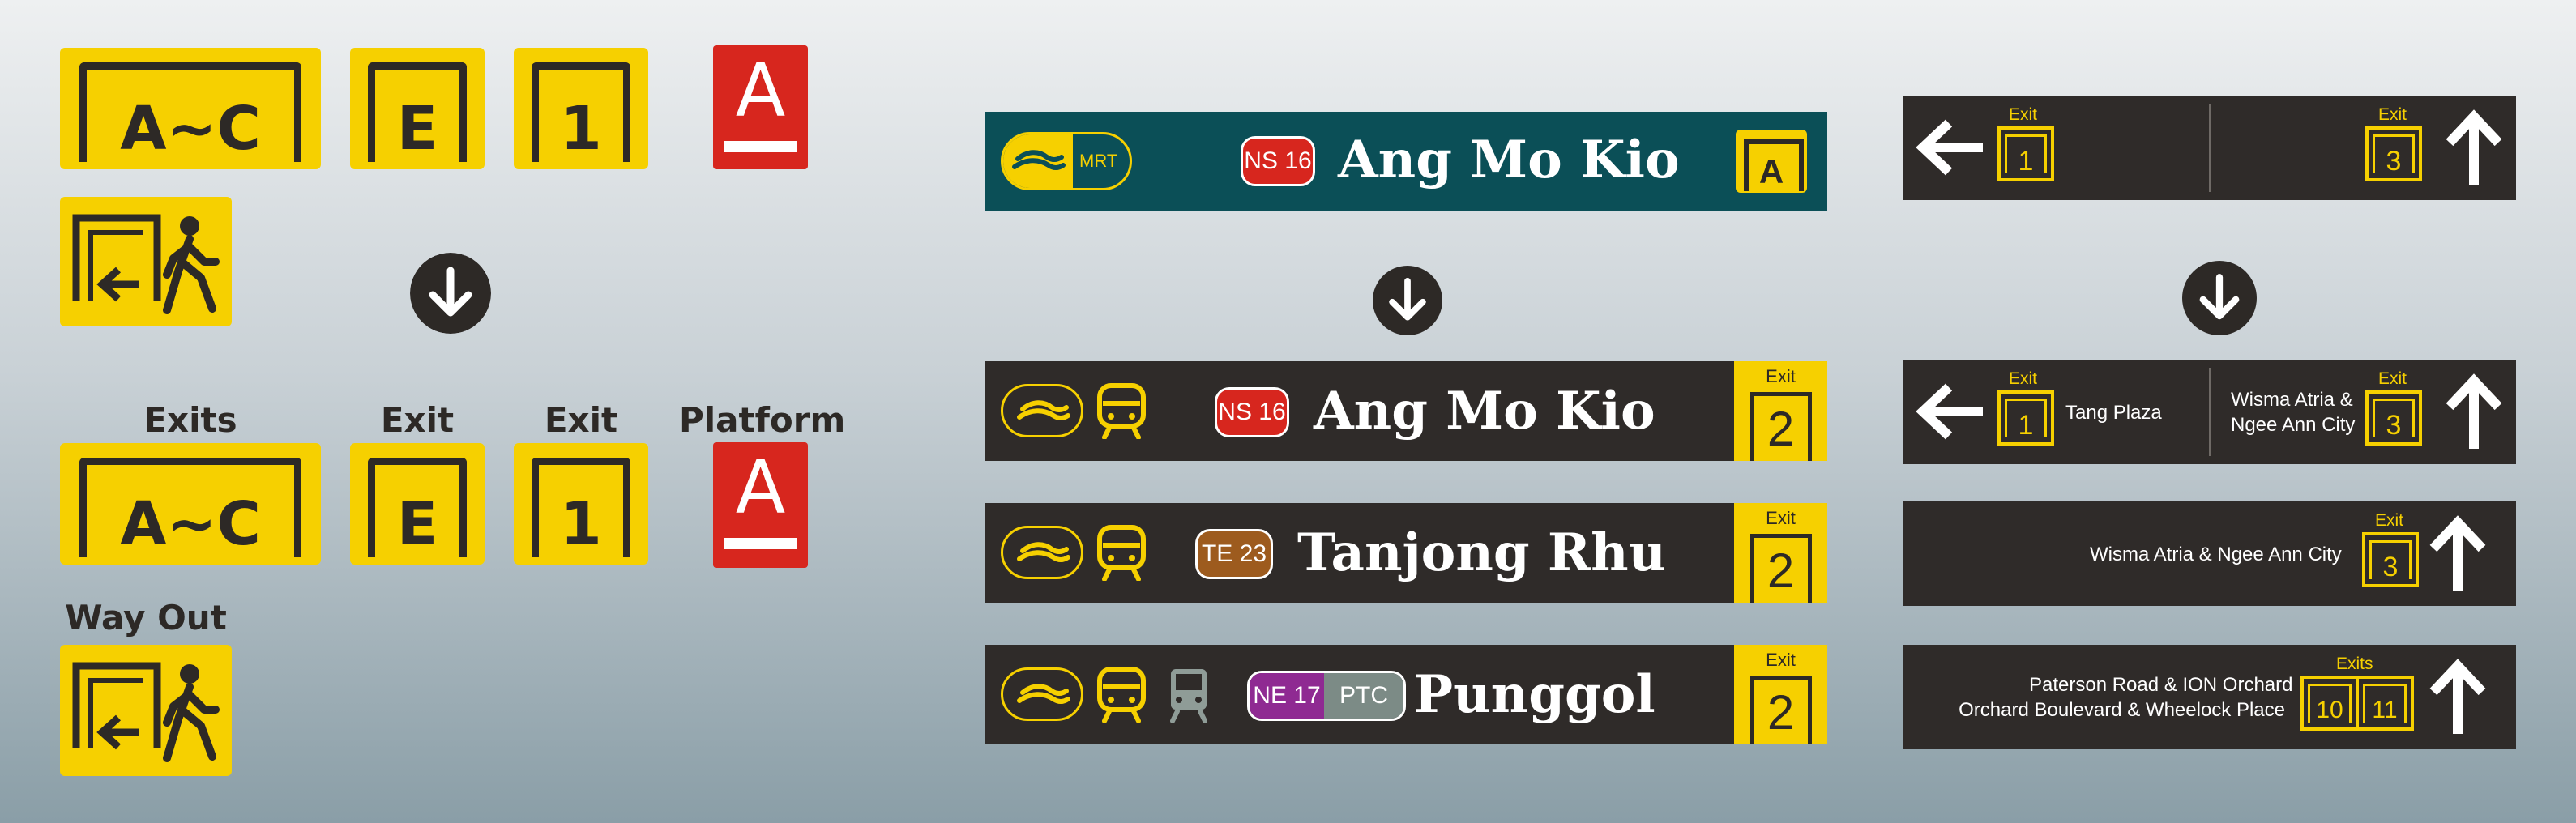  What do you see at coordinates (2385, 710) in the screenshot?
I see `exit-number: 11` at bounding box center [2385, 710].